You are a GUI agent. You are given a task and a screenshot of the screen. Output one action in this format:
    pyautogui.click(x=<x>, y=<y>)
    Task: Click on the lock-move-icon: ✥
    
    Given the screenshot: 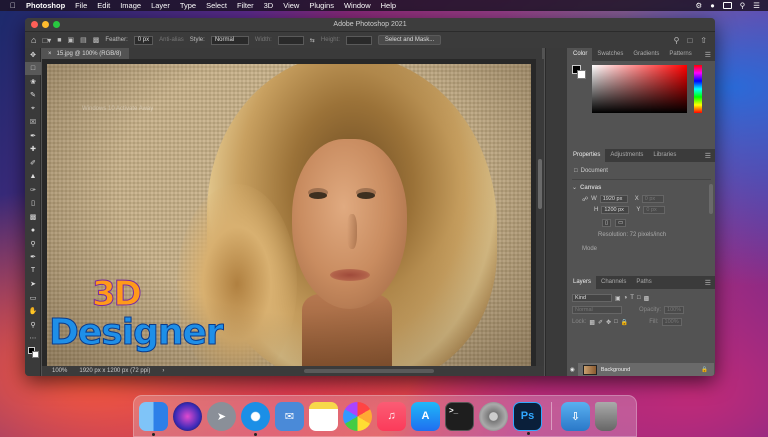 What is the action you would take?
    pyautogui.click(x=608, y=322)
    